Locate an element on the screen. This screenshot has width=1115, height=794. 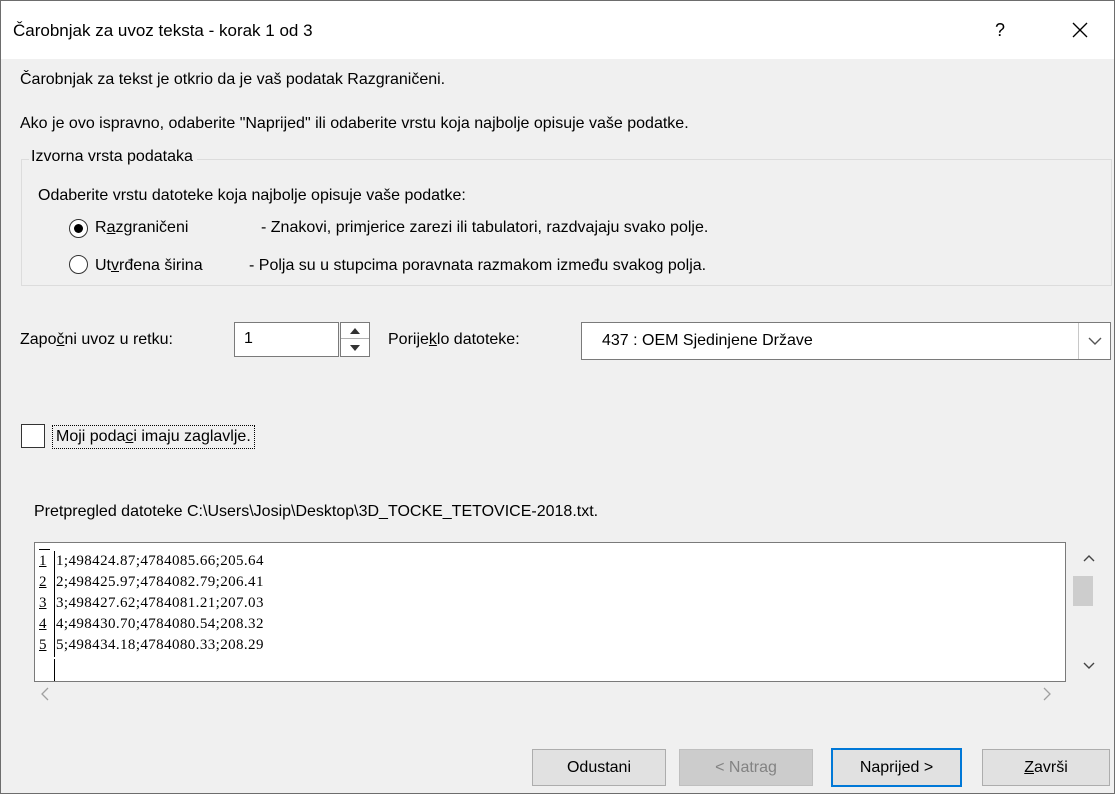
start-row-increment is located at coordinates (355, 331).